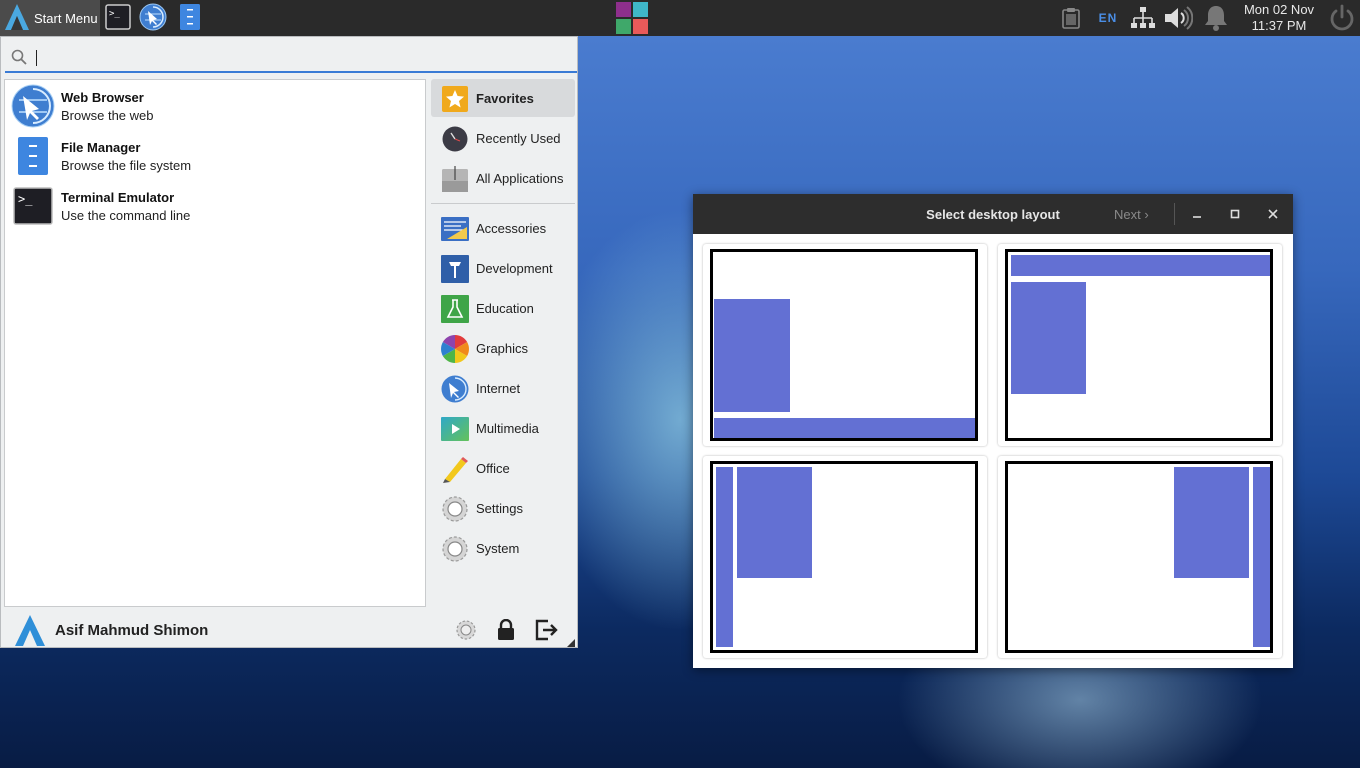 The height and width of the screenshot is (768, 1360). Describe the element at coordinates (66, 18) in the screenshot. I see `start-menu-label: Start Menu` at that location.